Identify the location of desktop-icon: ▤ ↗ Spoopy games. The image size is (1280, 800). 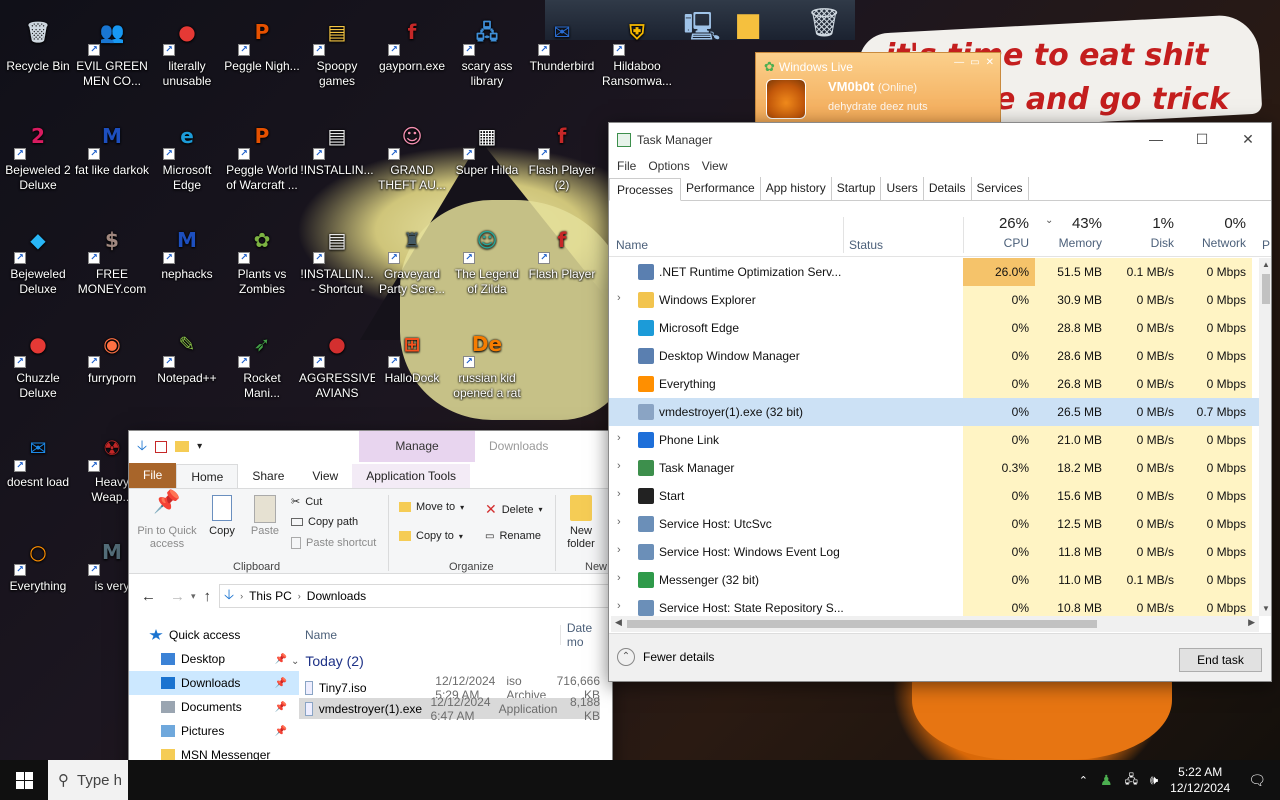
(337, 56).